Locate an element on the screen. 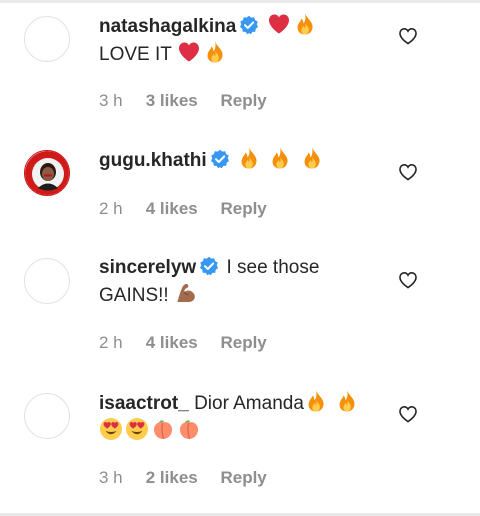 The height and width of the screenshot is (516, 480). comment-body: gugu.khathi is located at coordinates (234, 160).